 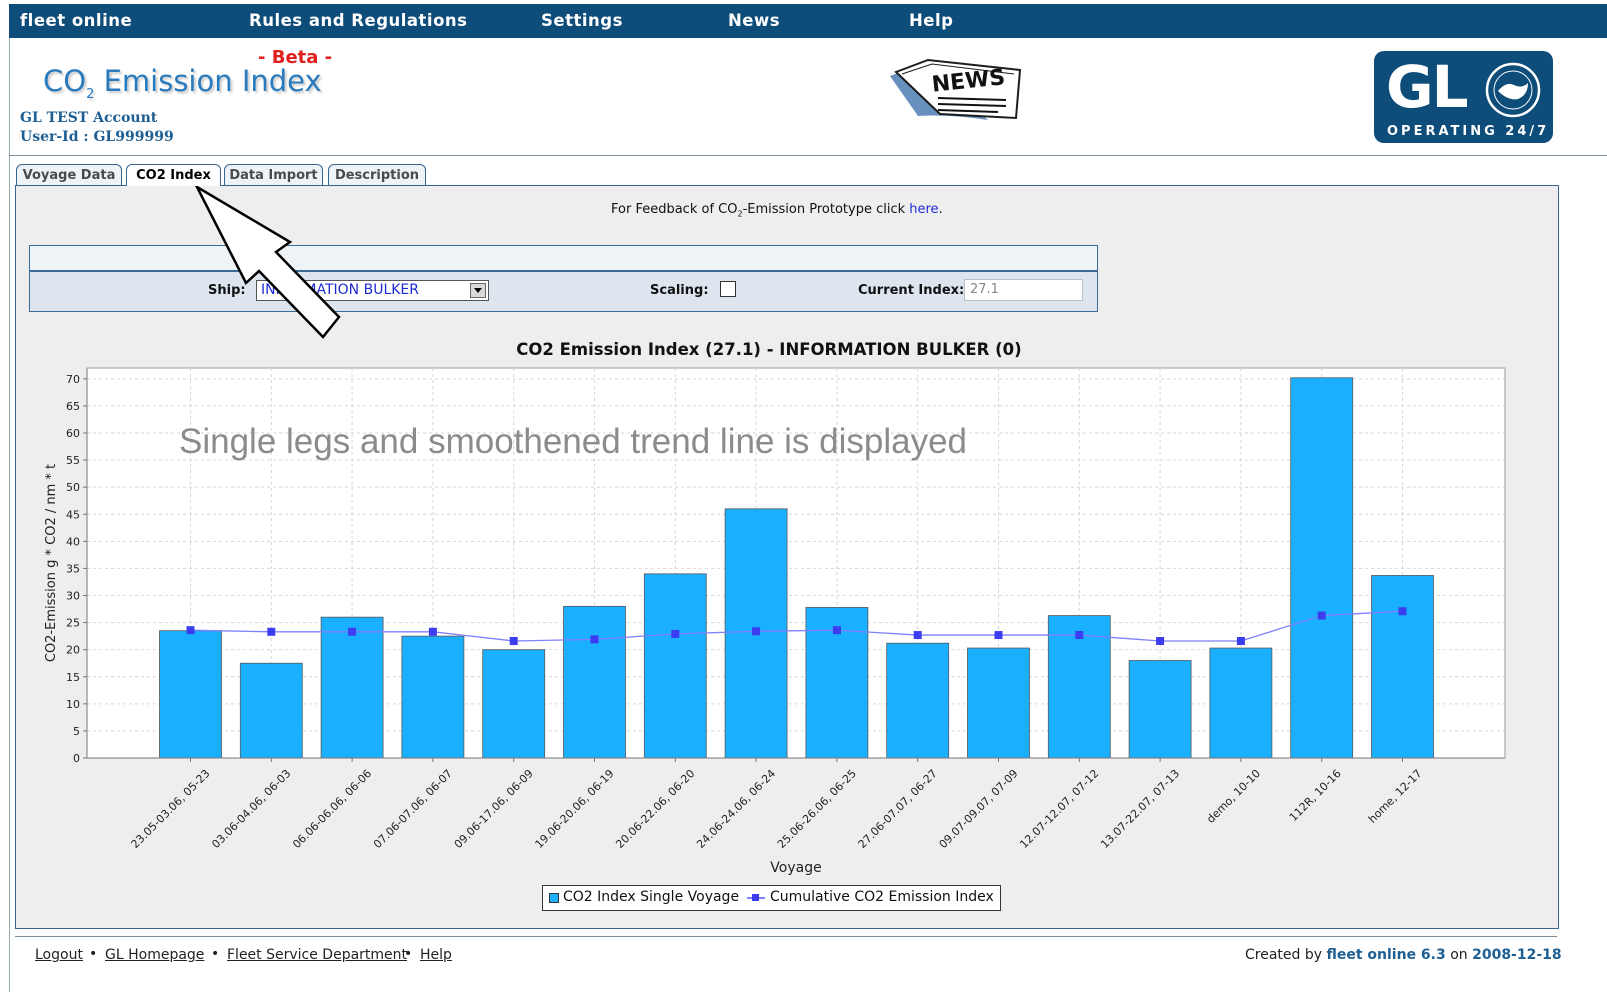 I want to click on footer-app-version: fleet online 6.3, so click(x=1386, y=955).